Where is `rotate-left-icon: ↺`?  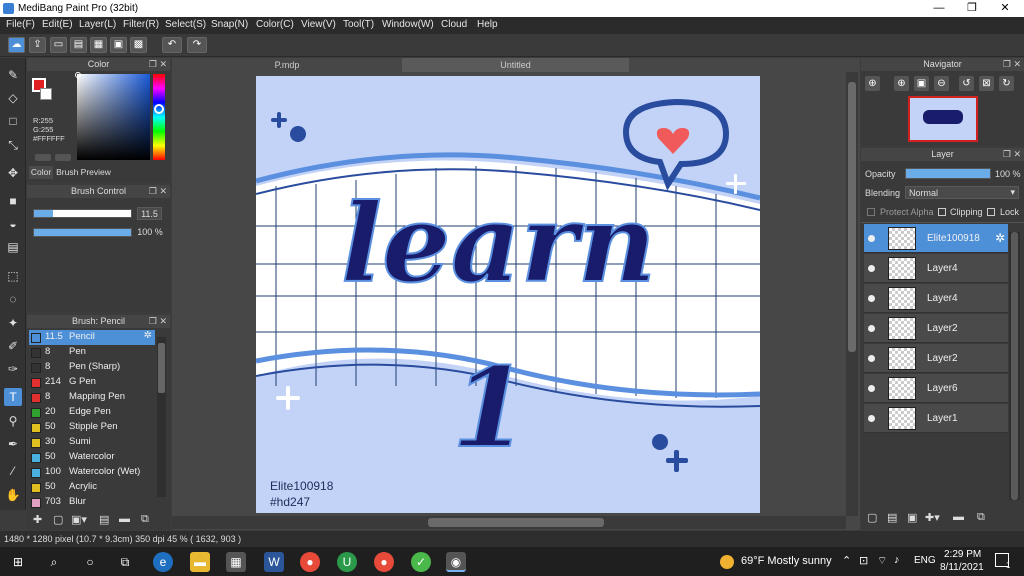 rotate-left-icon: ↺ is located at coordinates (966, 83).